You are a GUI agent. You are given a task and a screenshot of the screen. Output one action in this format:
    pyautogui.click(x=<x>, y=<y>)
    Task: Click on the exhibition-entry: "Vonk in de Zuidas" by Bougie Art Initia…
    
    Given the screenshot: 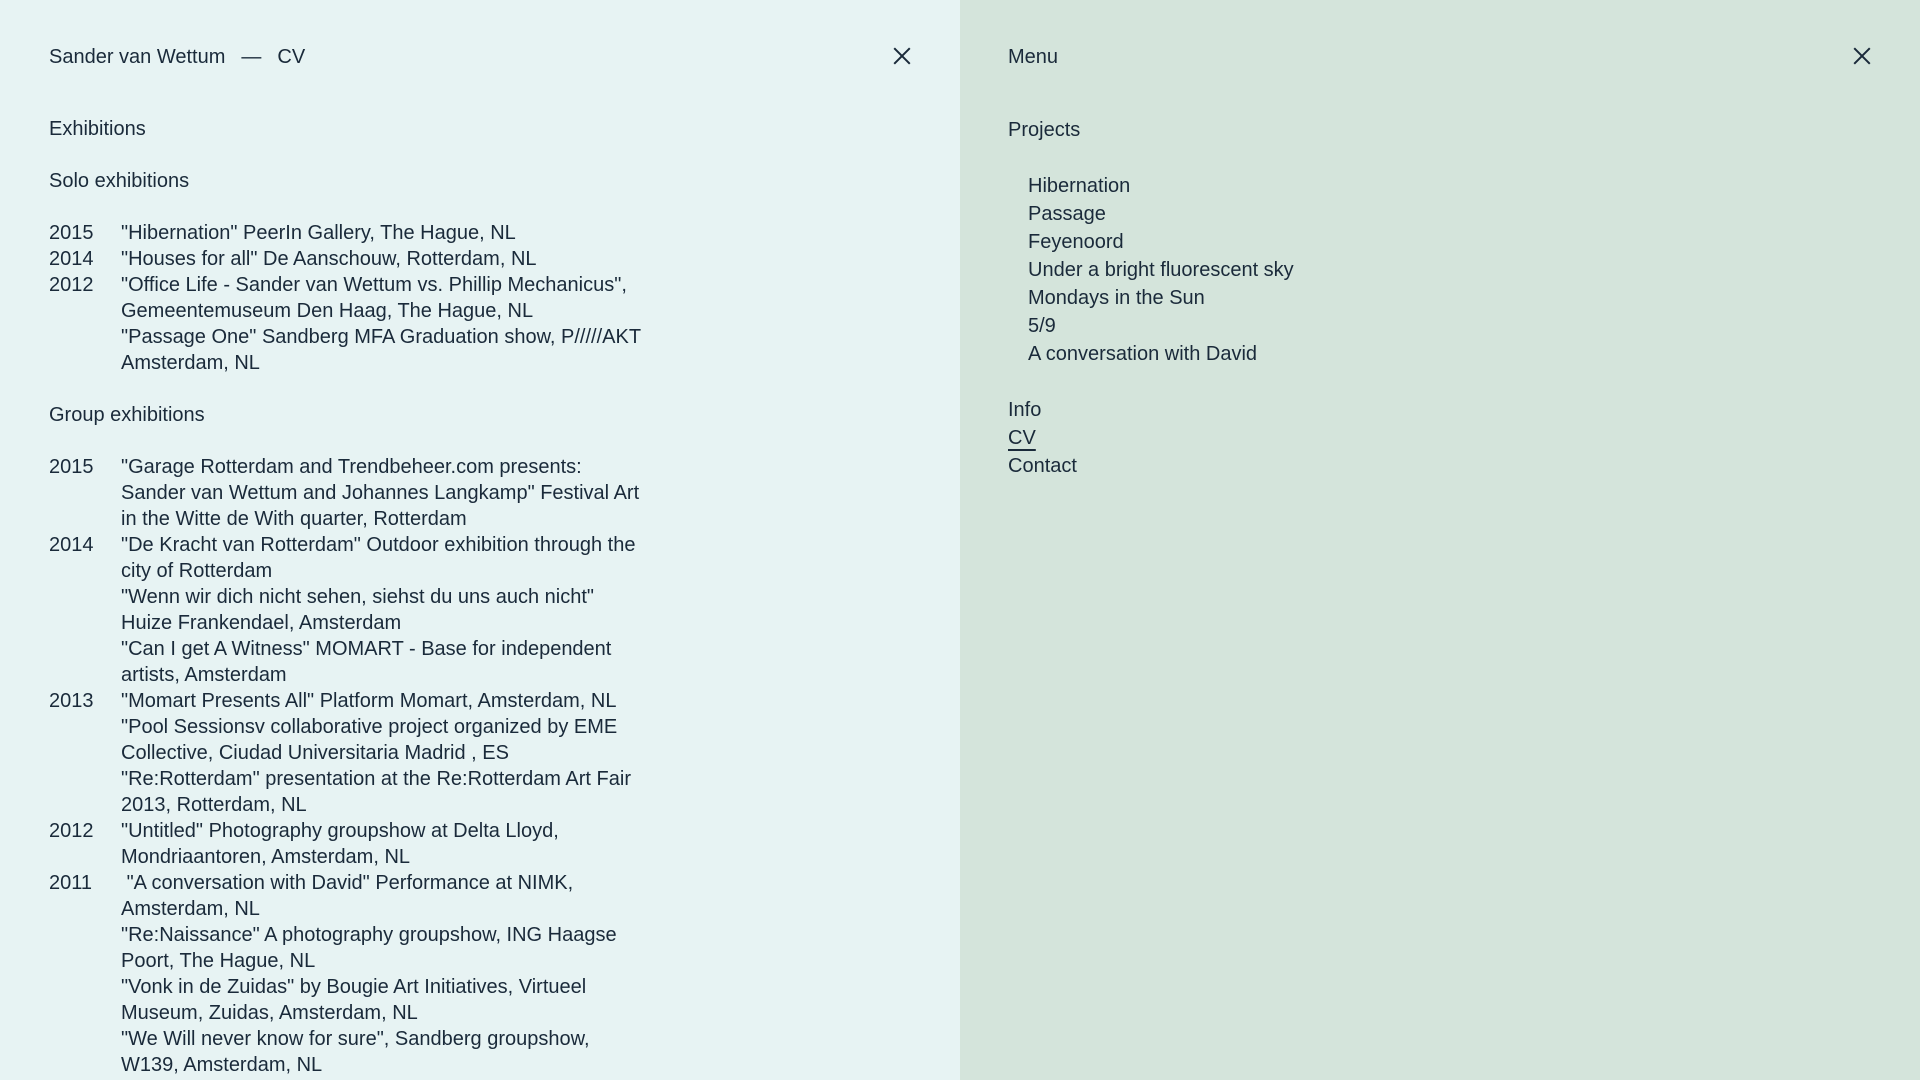 What is the action you would take?
    pyautogui.click(x=356, y=1000)
    